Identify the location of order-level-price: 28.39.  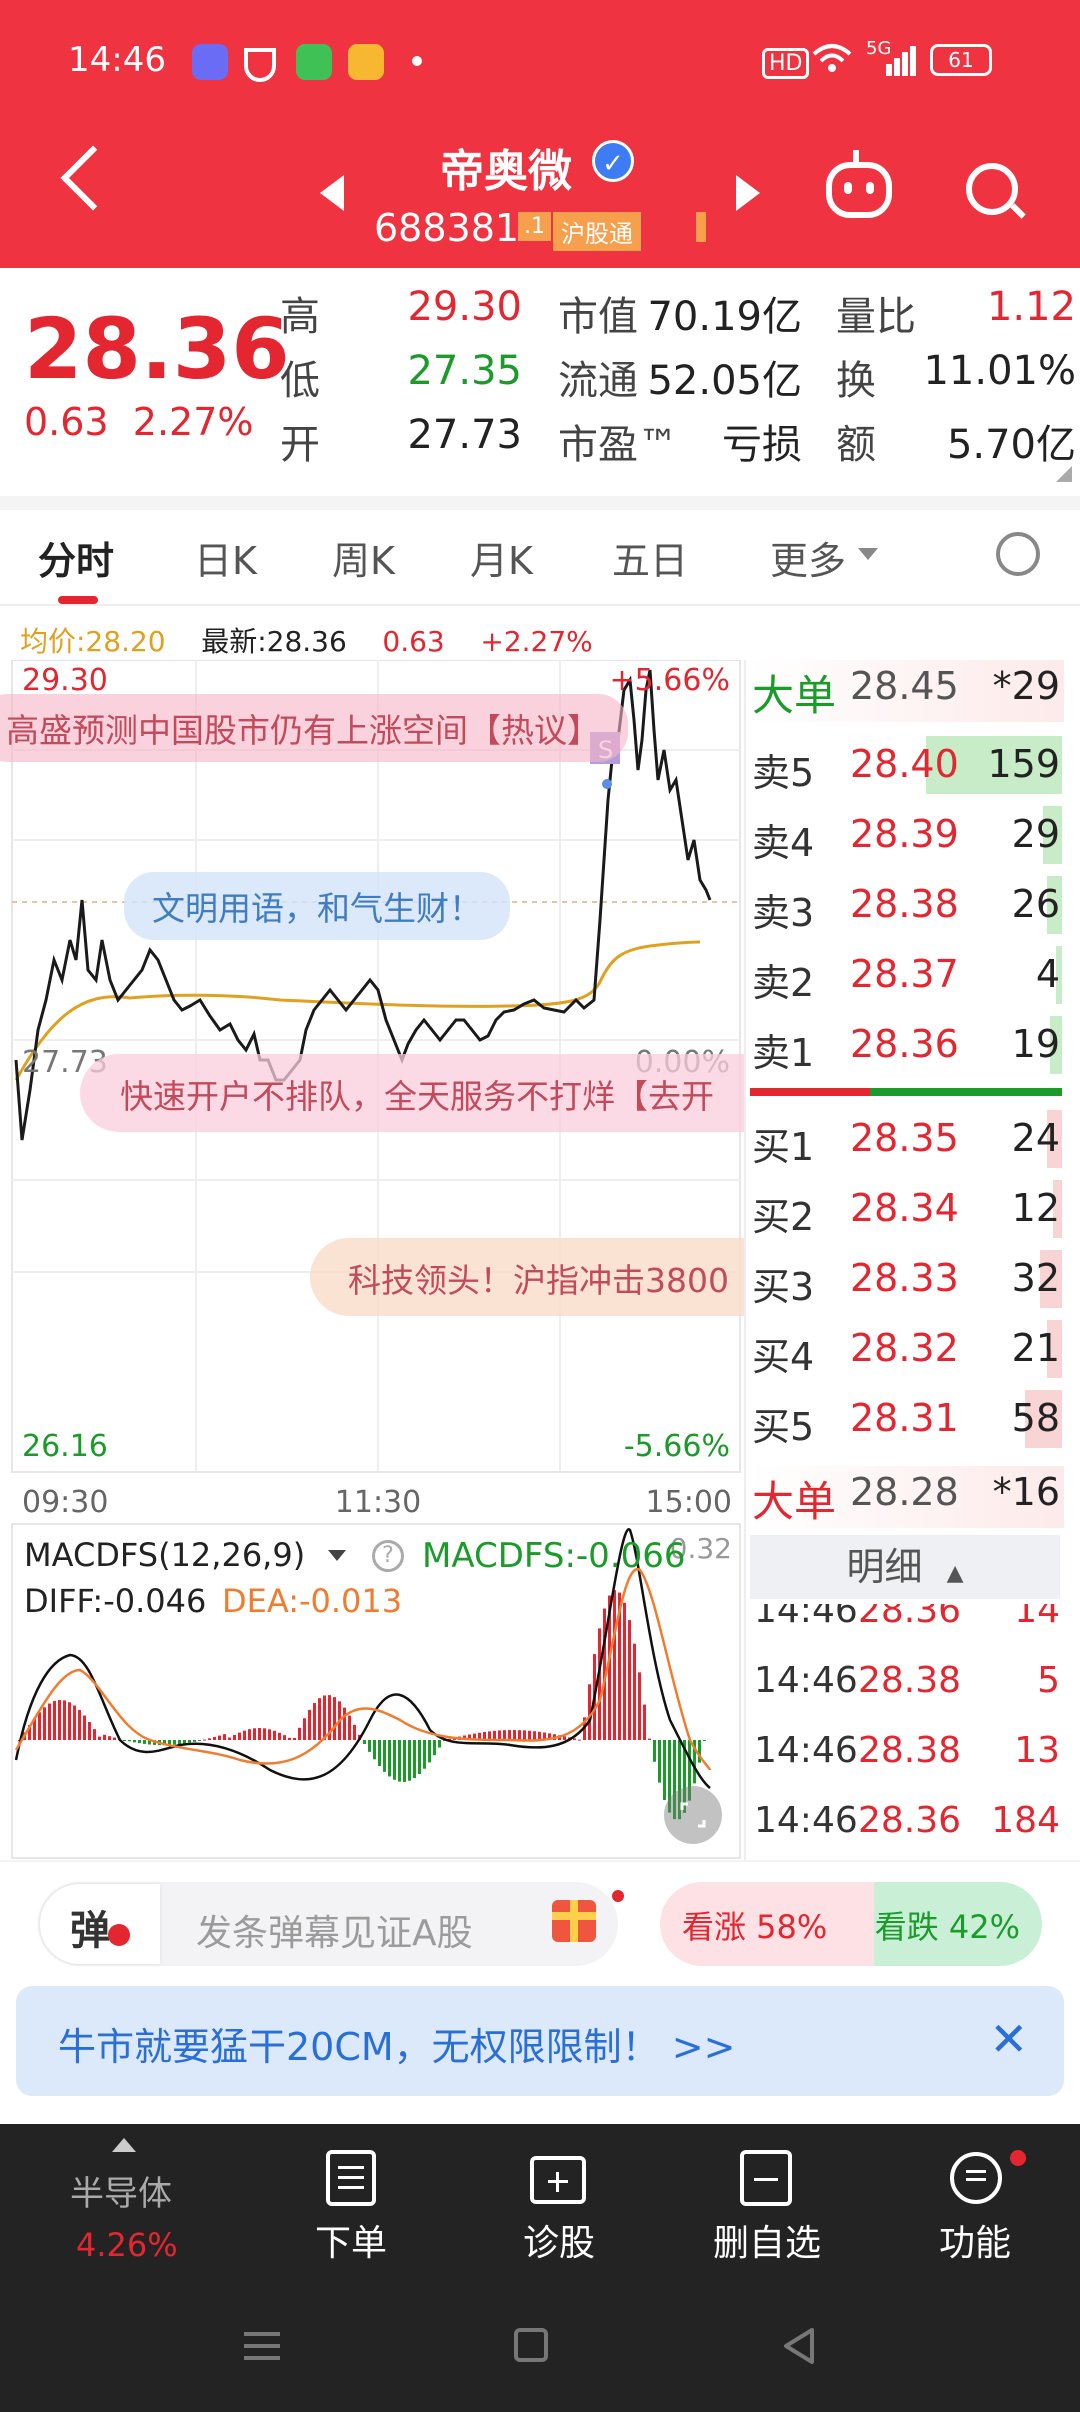
(904, 834).